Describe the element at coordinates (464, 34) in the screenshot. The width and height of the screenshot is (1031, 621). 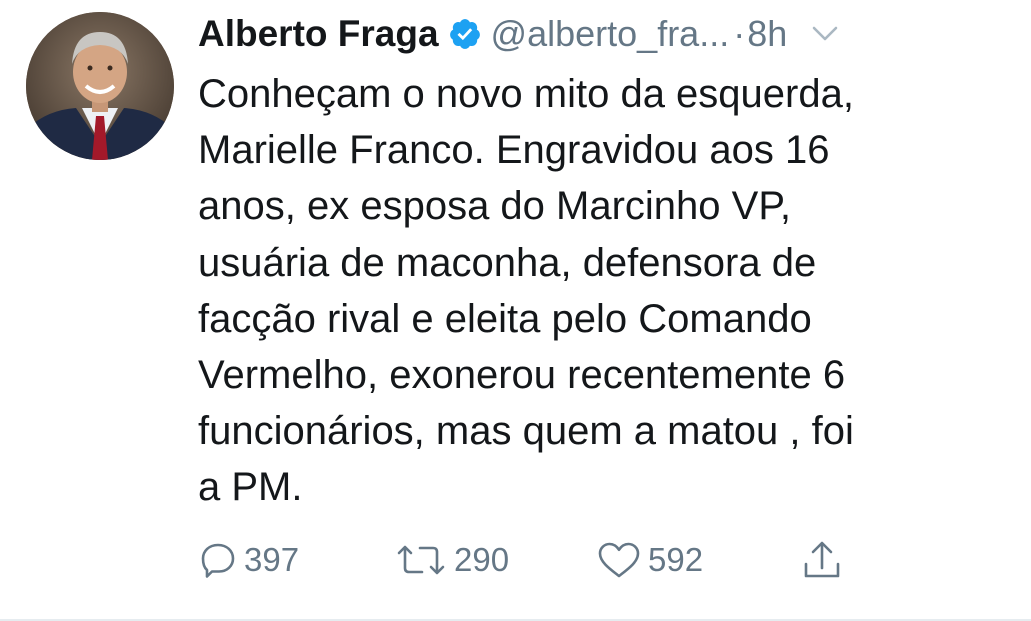
I see `verified-badge-icon` at that location.